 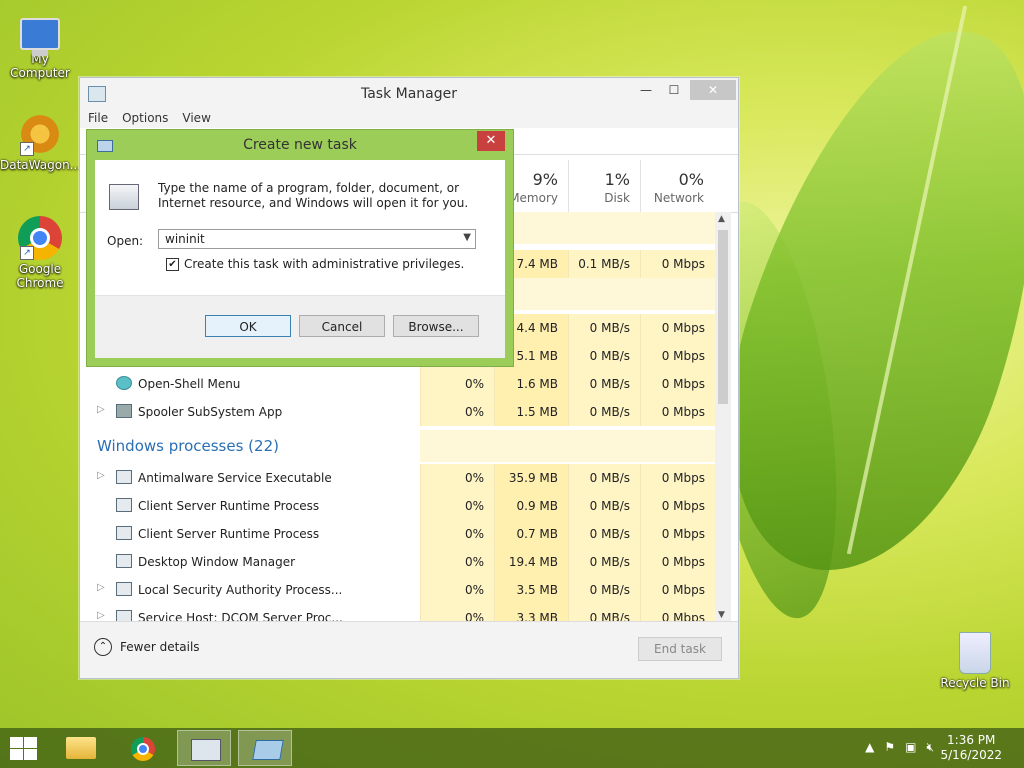 I want to click on maximize-button: ☐, so click(x=674, y=90).